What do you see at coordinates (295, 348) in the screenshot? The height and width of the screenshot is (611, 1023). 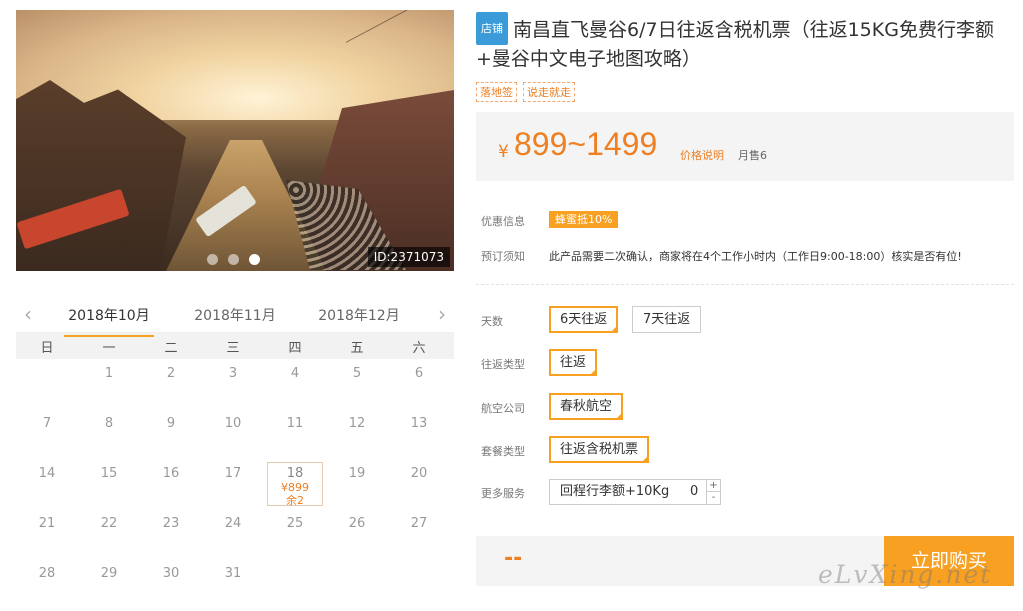 I see `weekday-label: 四` at bounding box center [295, 348].